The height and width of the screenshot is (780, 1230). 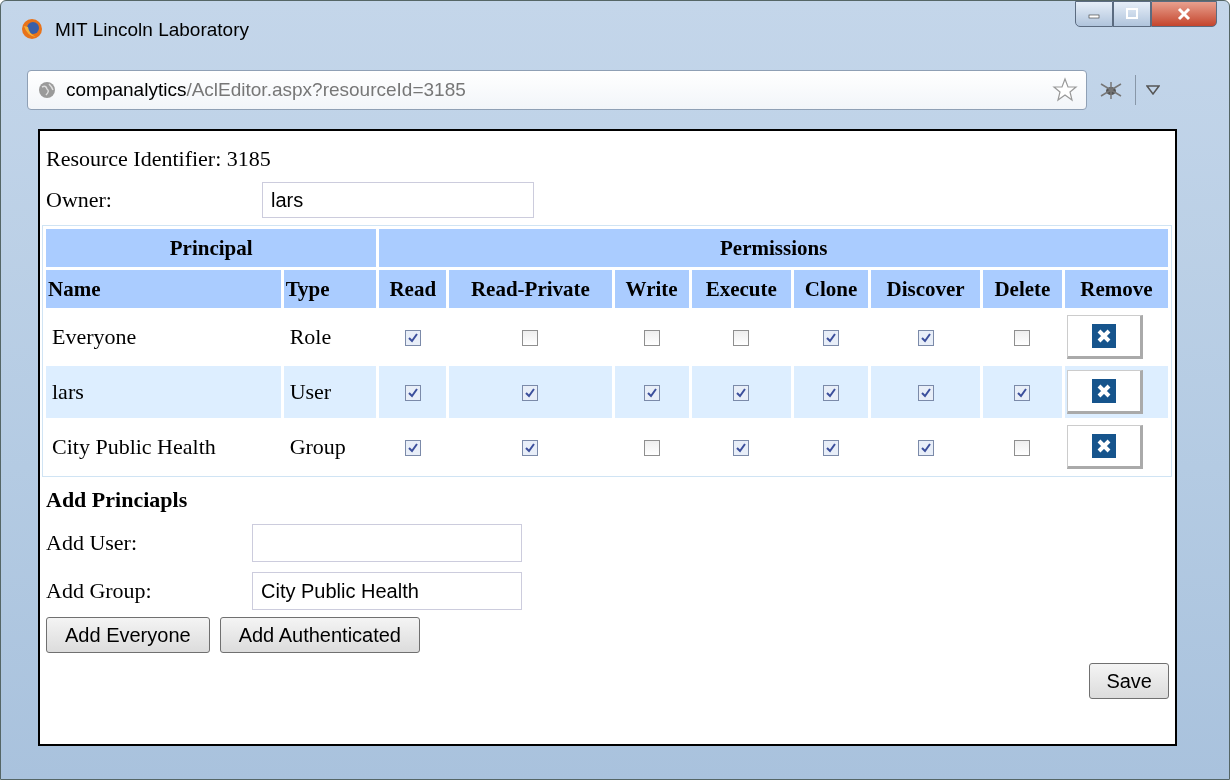 What do you see at coordinates (317, 447) in the screenshot?
I see `table-cell-text: Group` at bounding box center [317, 447].